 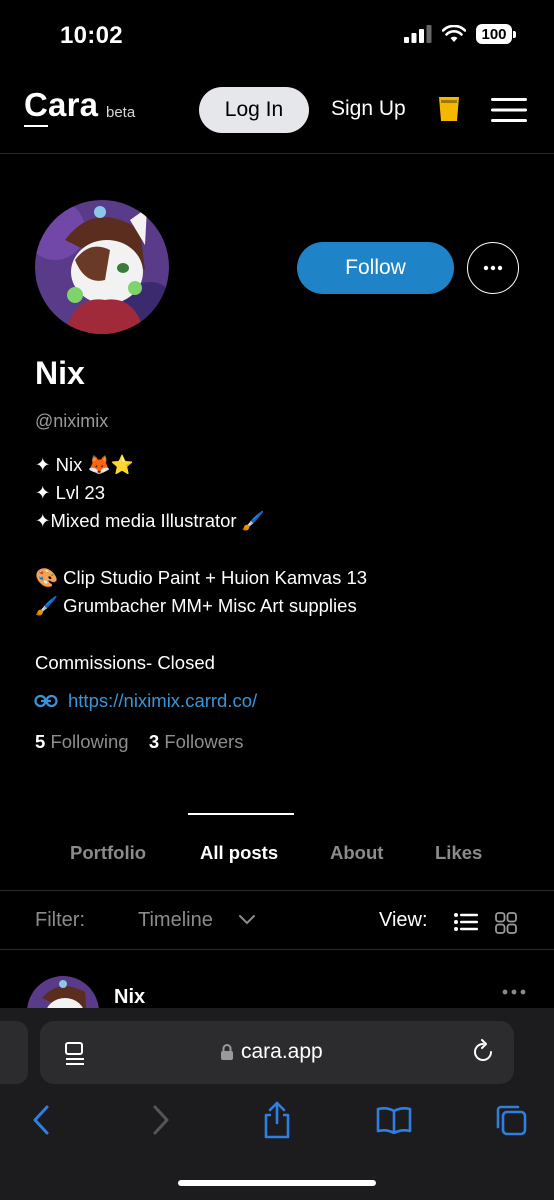 I want to click on beta-label: beta, so click(x=121, y=112).